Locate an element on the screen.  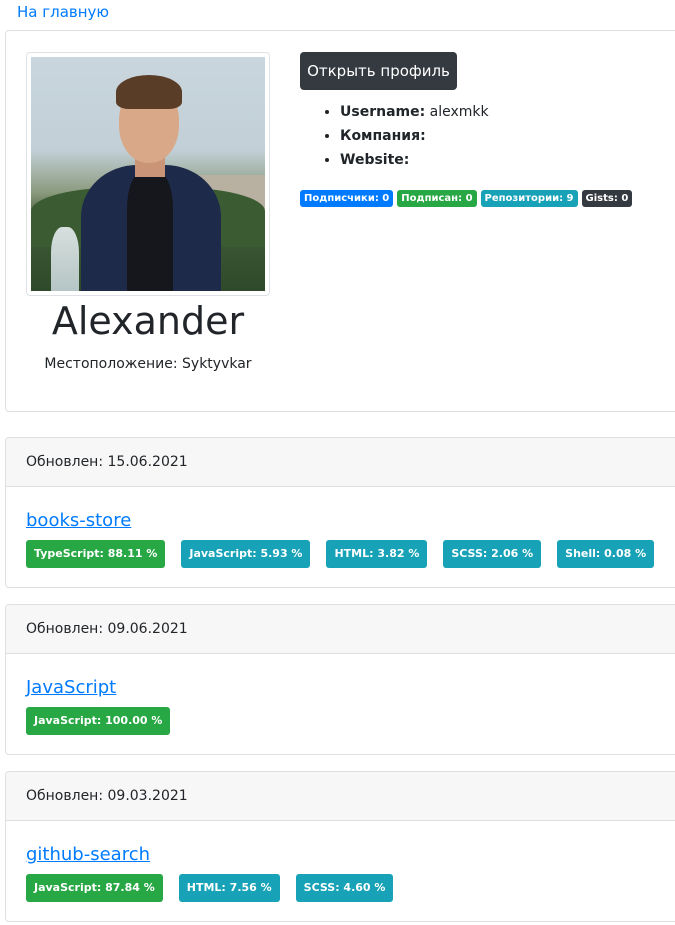
info-username: Username: alexmkk is located at coordinates (414, 112).